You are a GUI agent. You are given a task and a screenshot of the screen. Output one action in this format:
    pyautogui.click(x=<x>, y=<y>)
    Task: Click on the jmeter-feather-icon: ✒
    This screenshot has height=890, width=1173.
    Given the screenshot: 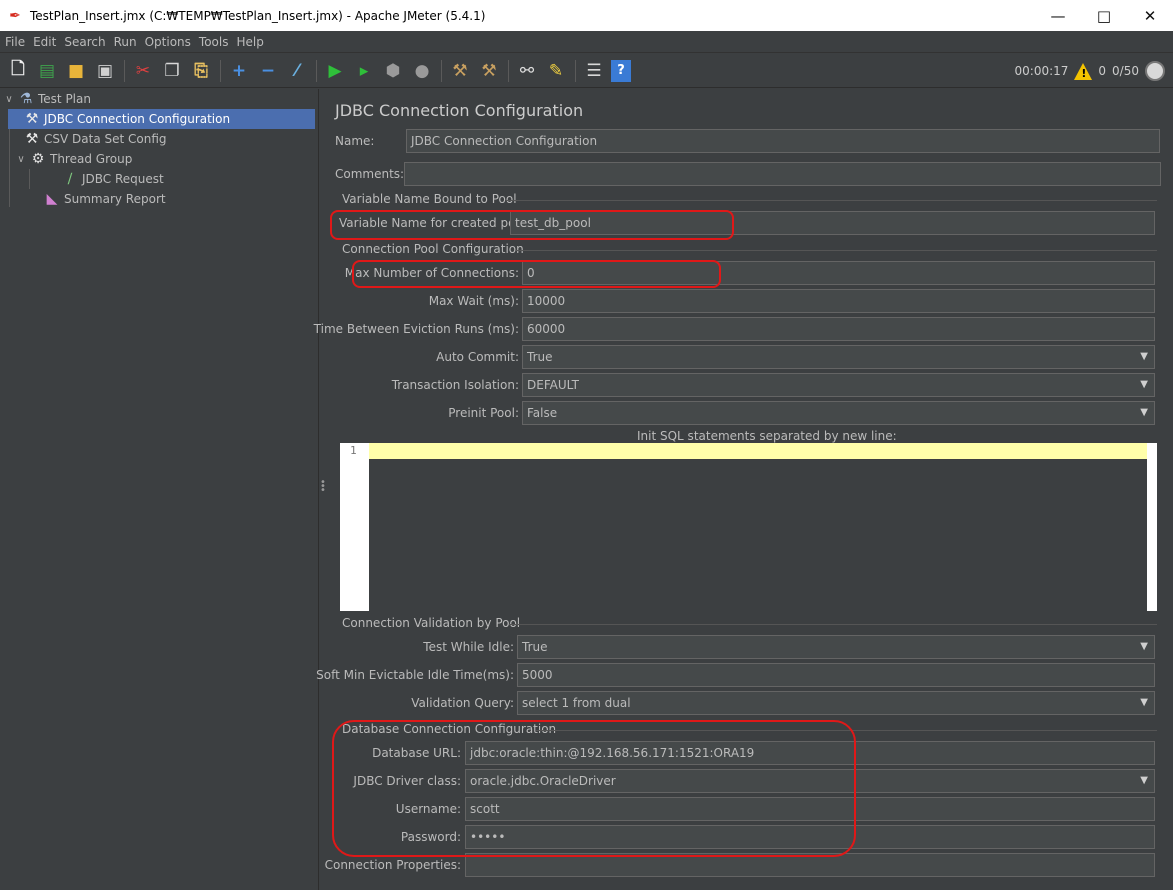 What is the action you would take?
    pyautogui.click(x=15, y=15)
    